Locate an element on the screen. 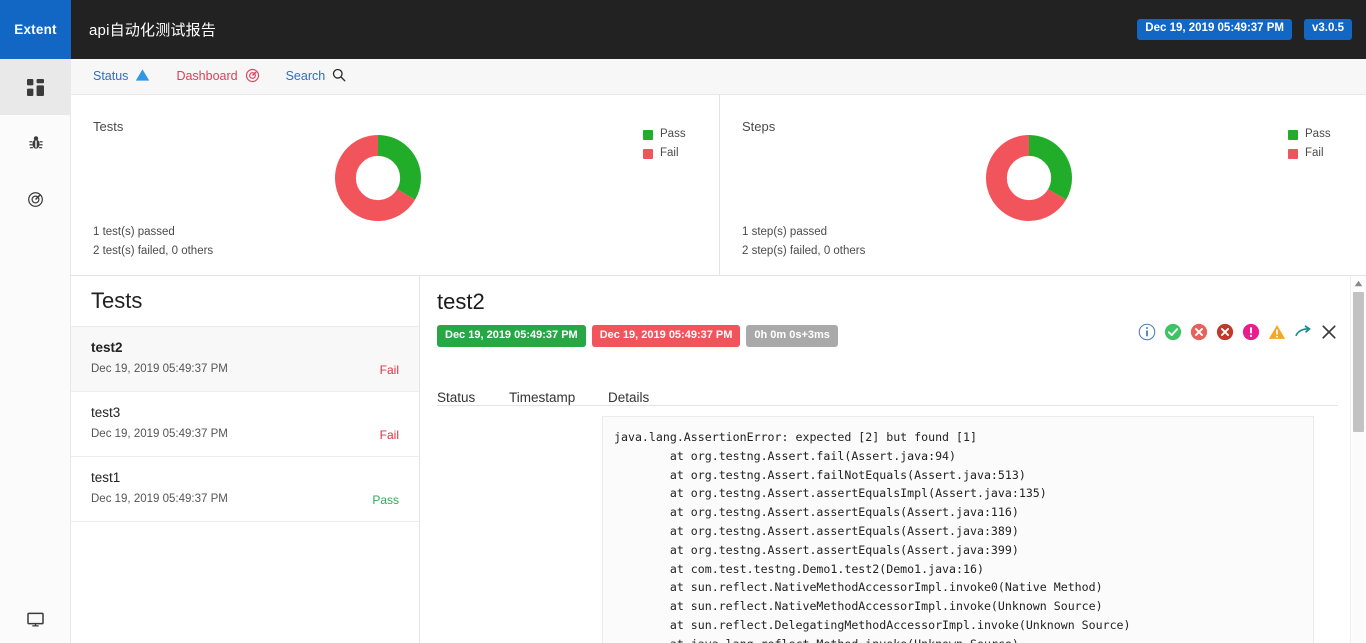 The width and height of the screenshot is (1366, 643). detail-test-title: test2 is located at coordinates (461, 301).